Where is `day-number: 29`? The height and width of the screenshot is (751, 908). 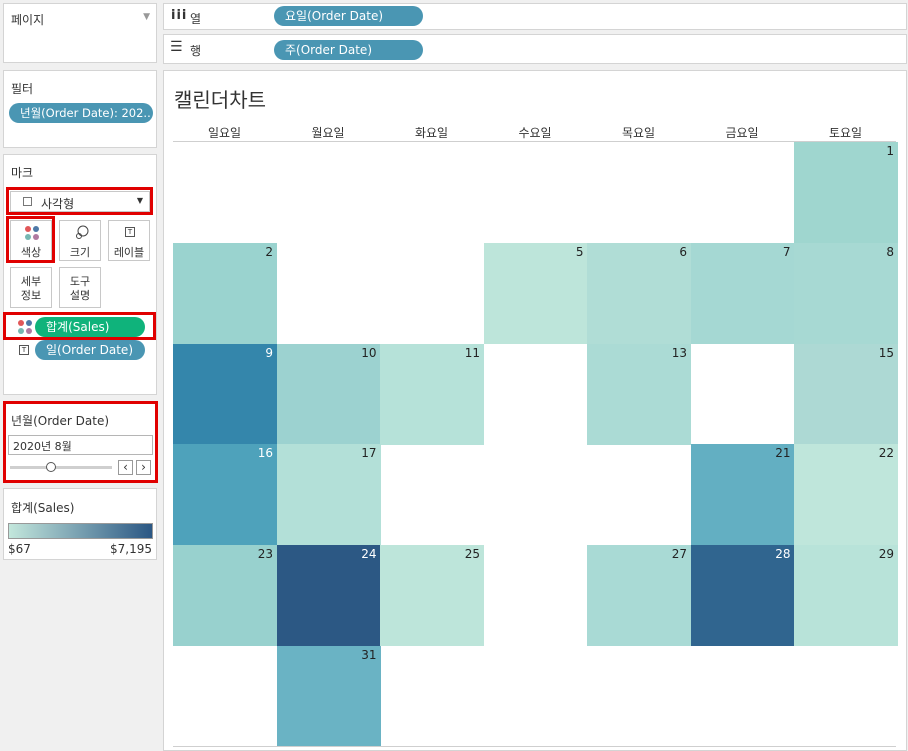
day-number: 29 is located at coordinates (886, 554).